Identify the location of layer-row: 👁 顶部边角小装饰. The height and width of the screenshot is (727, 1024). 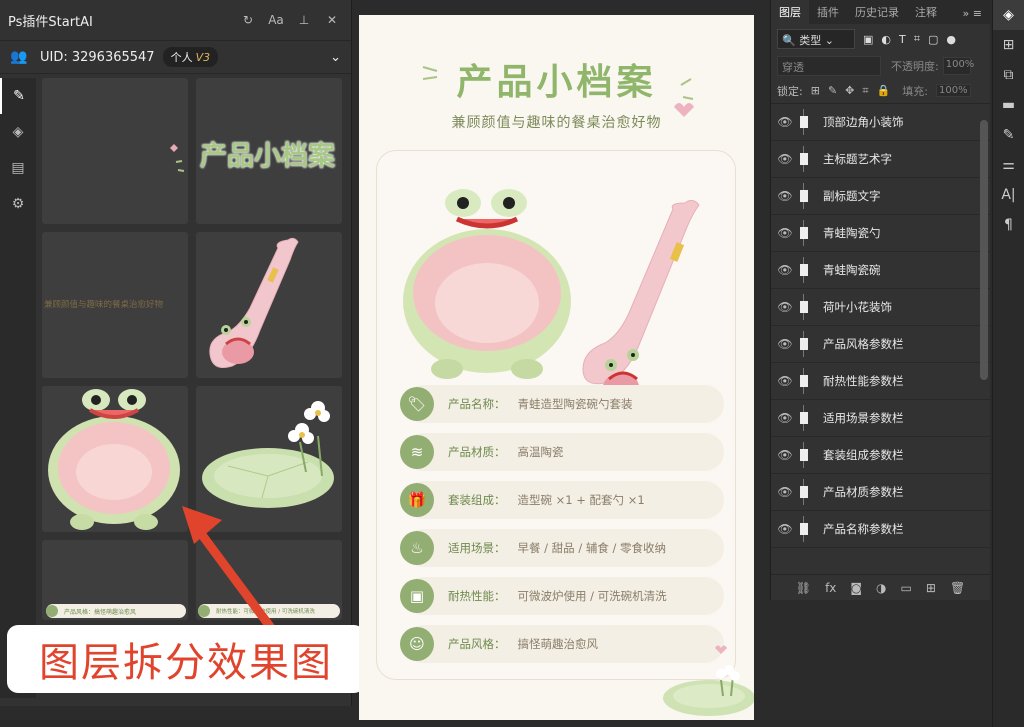
(880, 122).